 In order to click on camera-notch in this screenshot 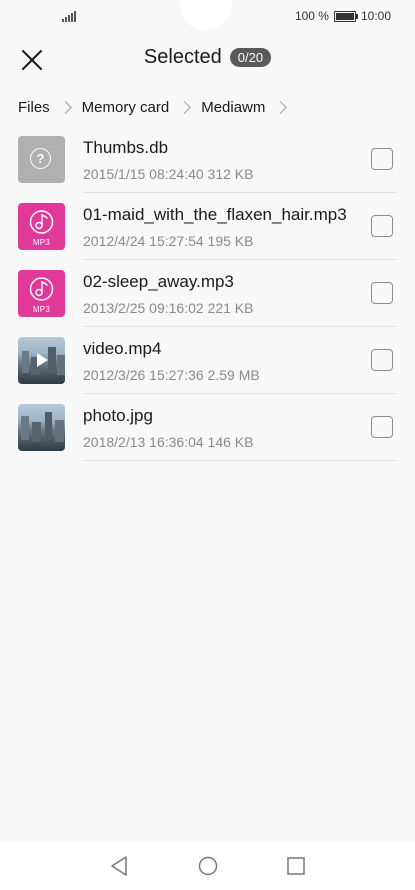, I will do `click(206, 15)`.